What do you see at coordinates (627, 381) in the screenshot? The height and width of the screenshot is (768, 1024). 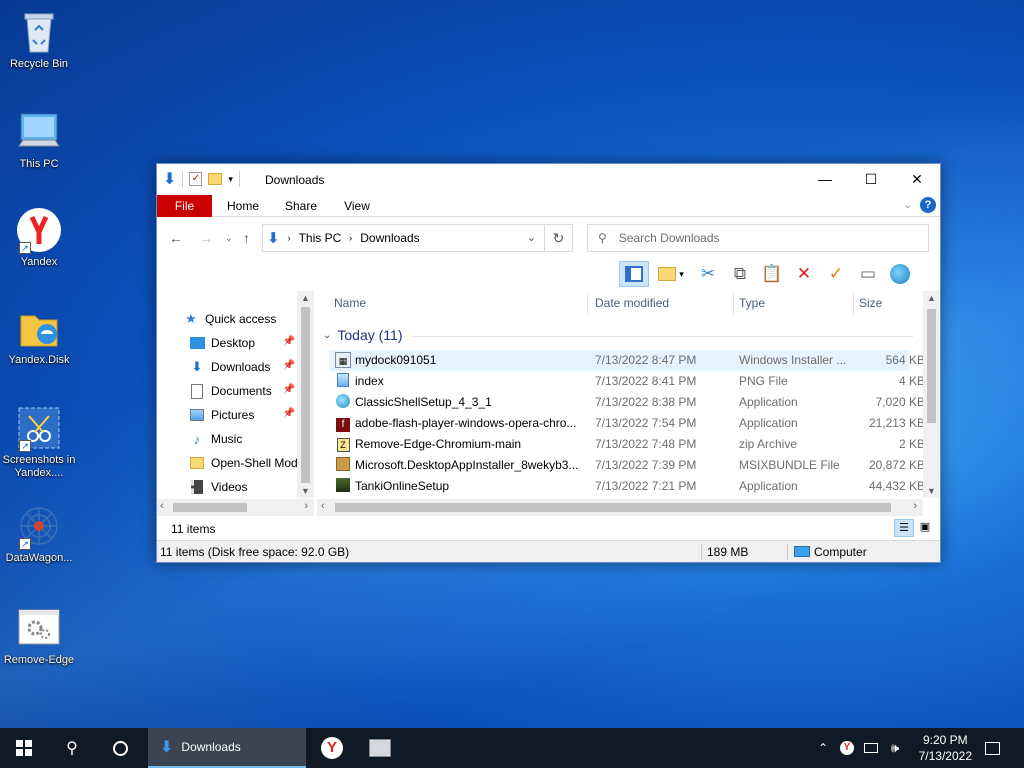 I see `file-row: index 7/13/2022 8:41 PM PNG File 4 KB` at bounding box center [627, 381].